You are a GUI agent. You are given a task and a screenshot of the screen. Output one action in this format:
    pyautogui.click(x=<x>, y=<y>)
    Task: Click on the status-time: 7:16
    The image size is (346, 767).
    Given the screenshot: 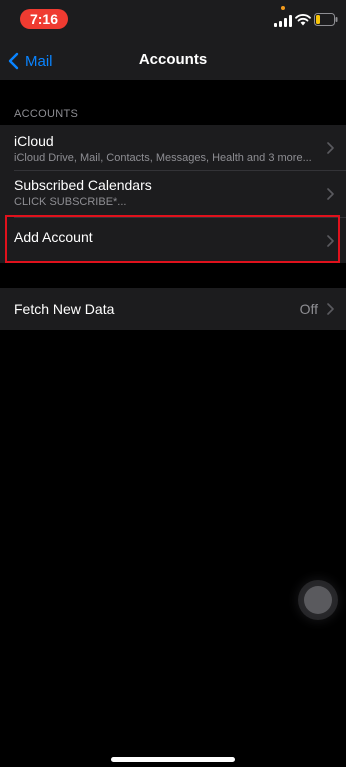 What is the action you would take?
    pyautogui.click(x=44, y=19)
    